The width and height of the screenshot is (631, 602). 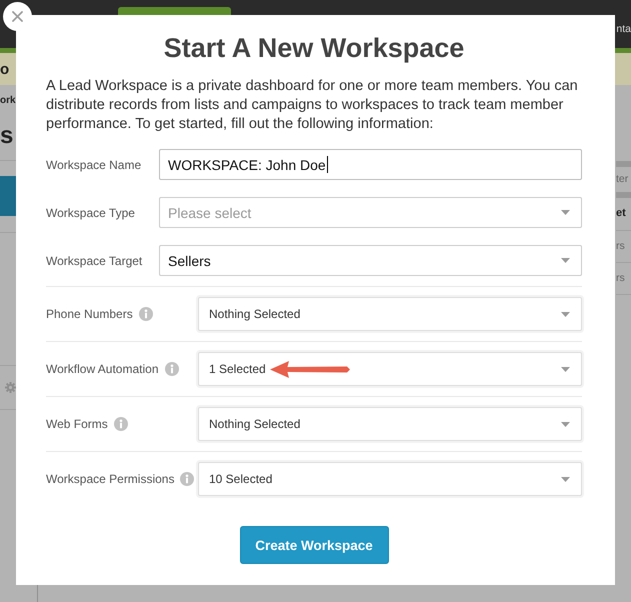 I want to click on filter-label: ter, so click(x=623, y=179).